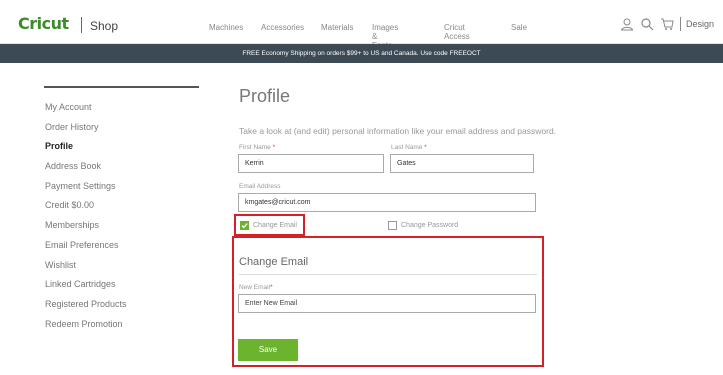  I want to click on header-divider, so click(680, 24).